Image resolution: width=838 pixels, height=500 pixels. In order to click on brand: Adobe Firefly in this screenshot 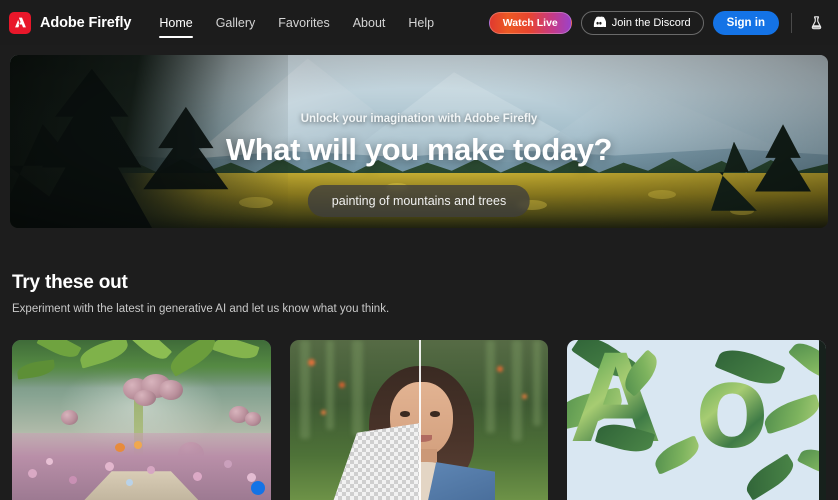, I will do `click(70, 22)`.